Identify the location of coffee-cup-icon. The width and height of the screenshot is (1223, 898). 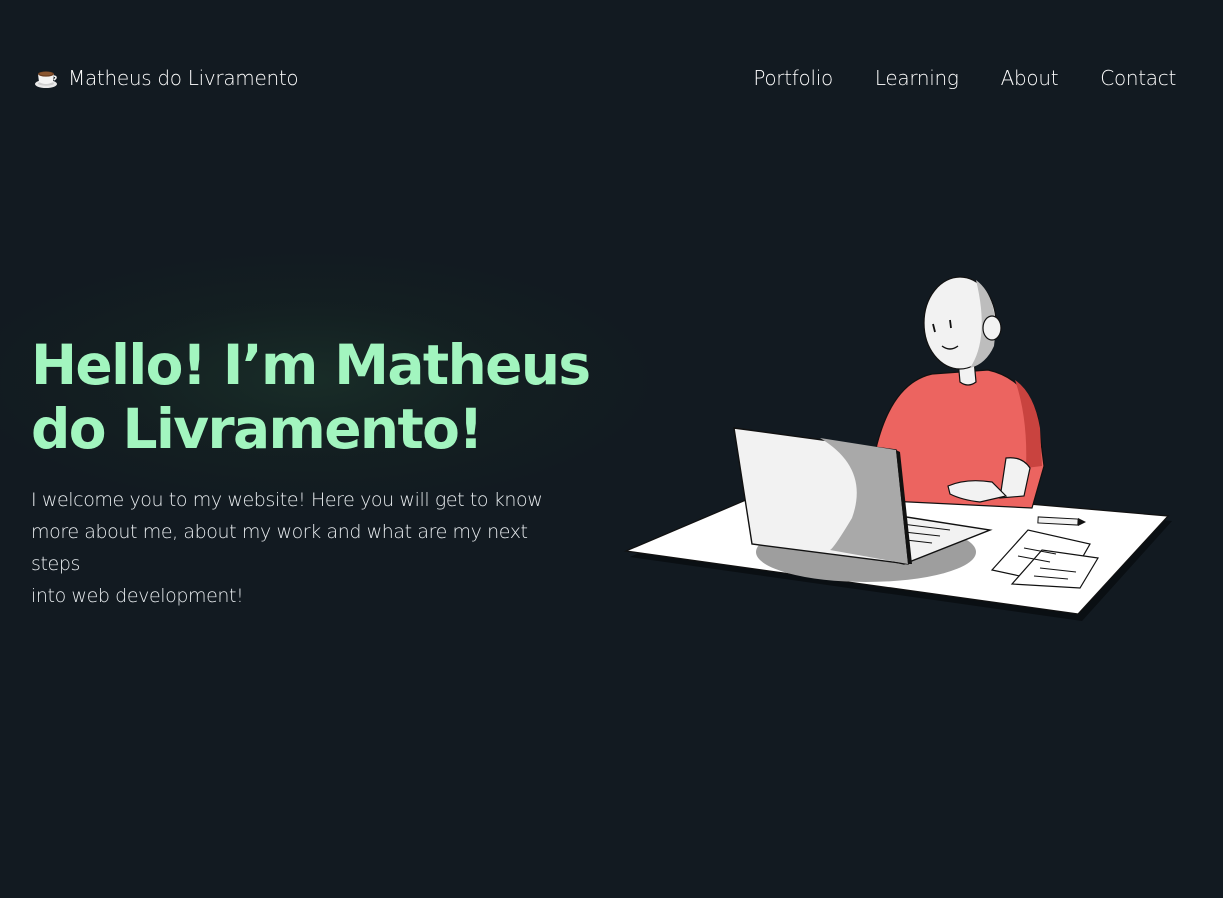
(46, 78).